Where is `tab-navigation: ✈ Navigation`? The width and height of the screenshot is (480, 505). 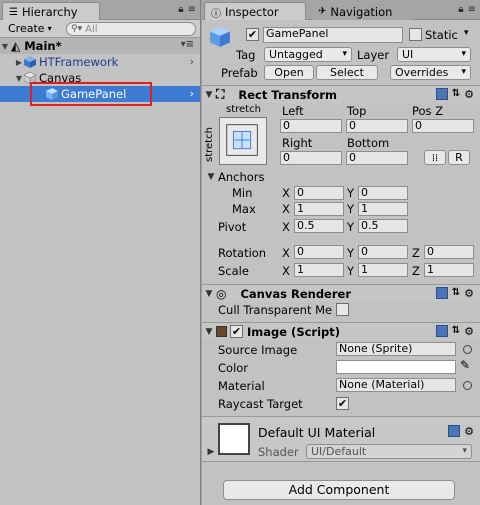 tab-navigation: ✈ Navigation is located at coordinates (362, 11).